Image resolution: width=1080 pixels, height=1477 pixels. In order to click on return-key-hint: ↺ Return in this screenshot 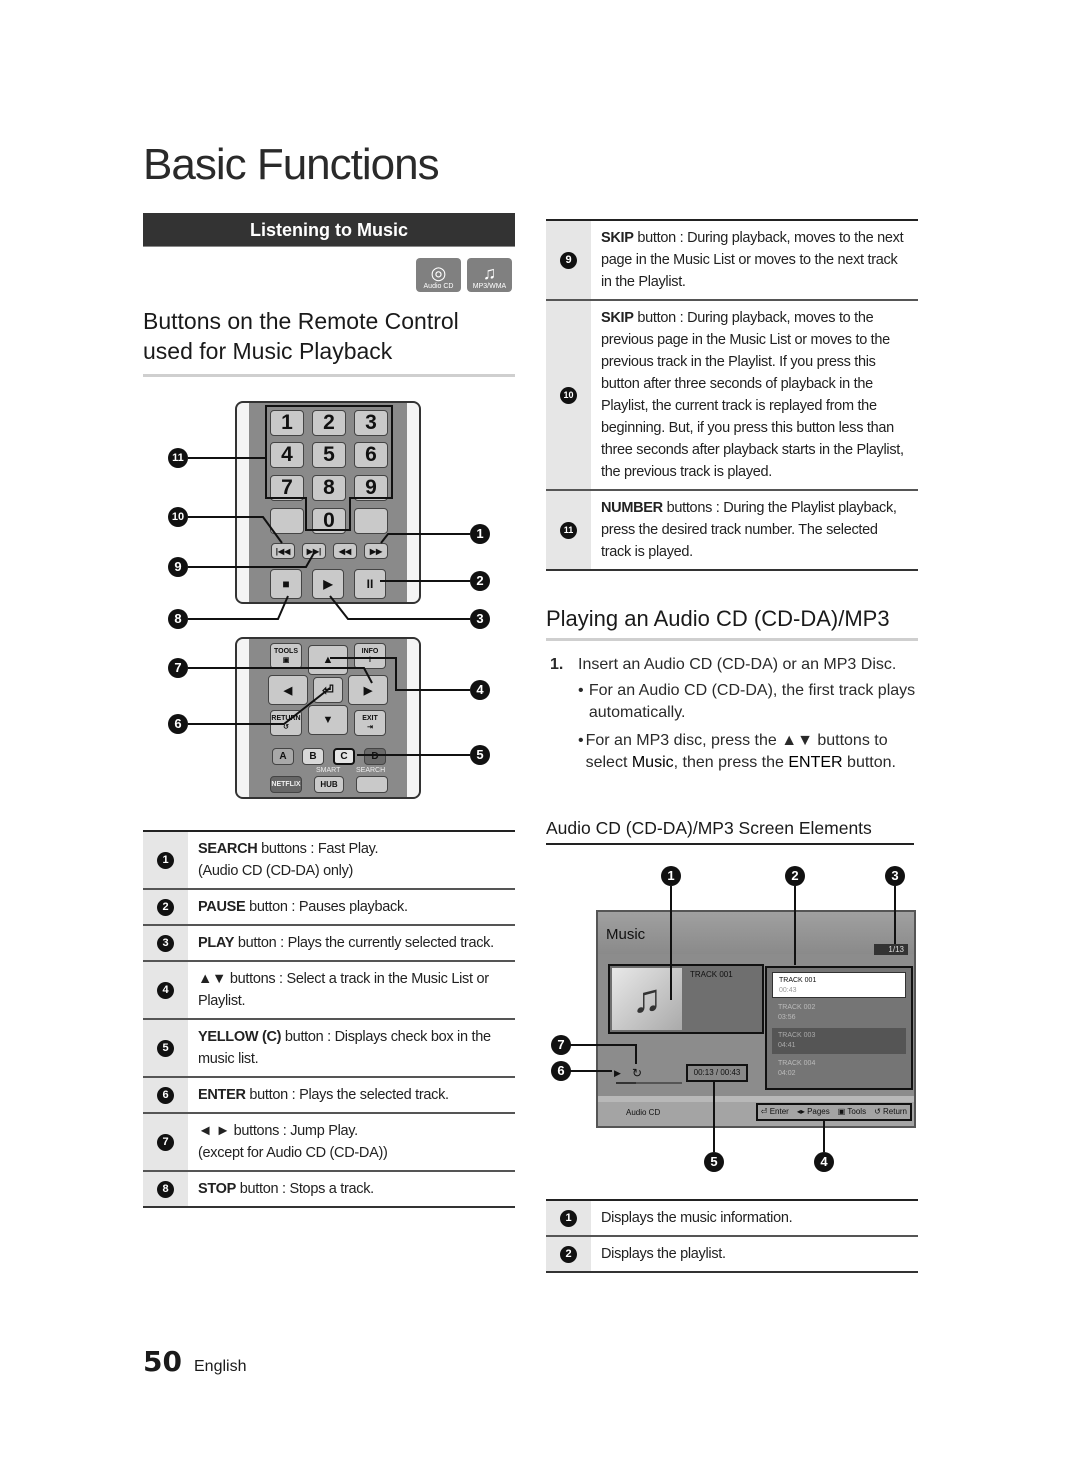, I will do `click(890, 1111)`.